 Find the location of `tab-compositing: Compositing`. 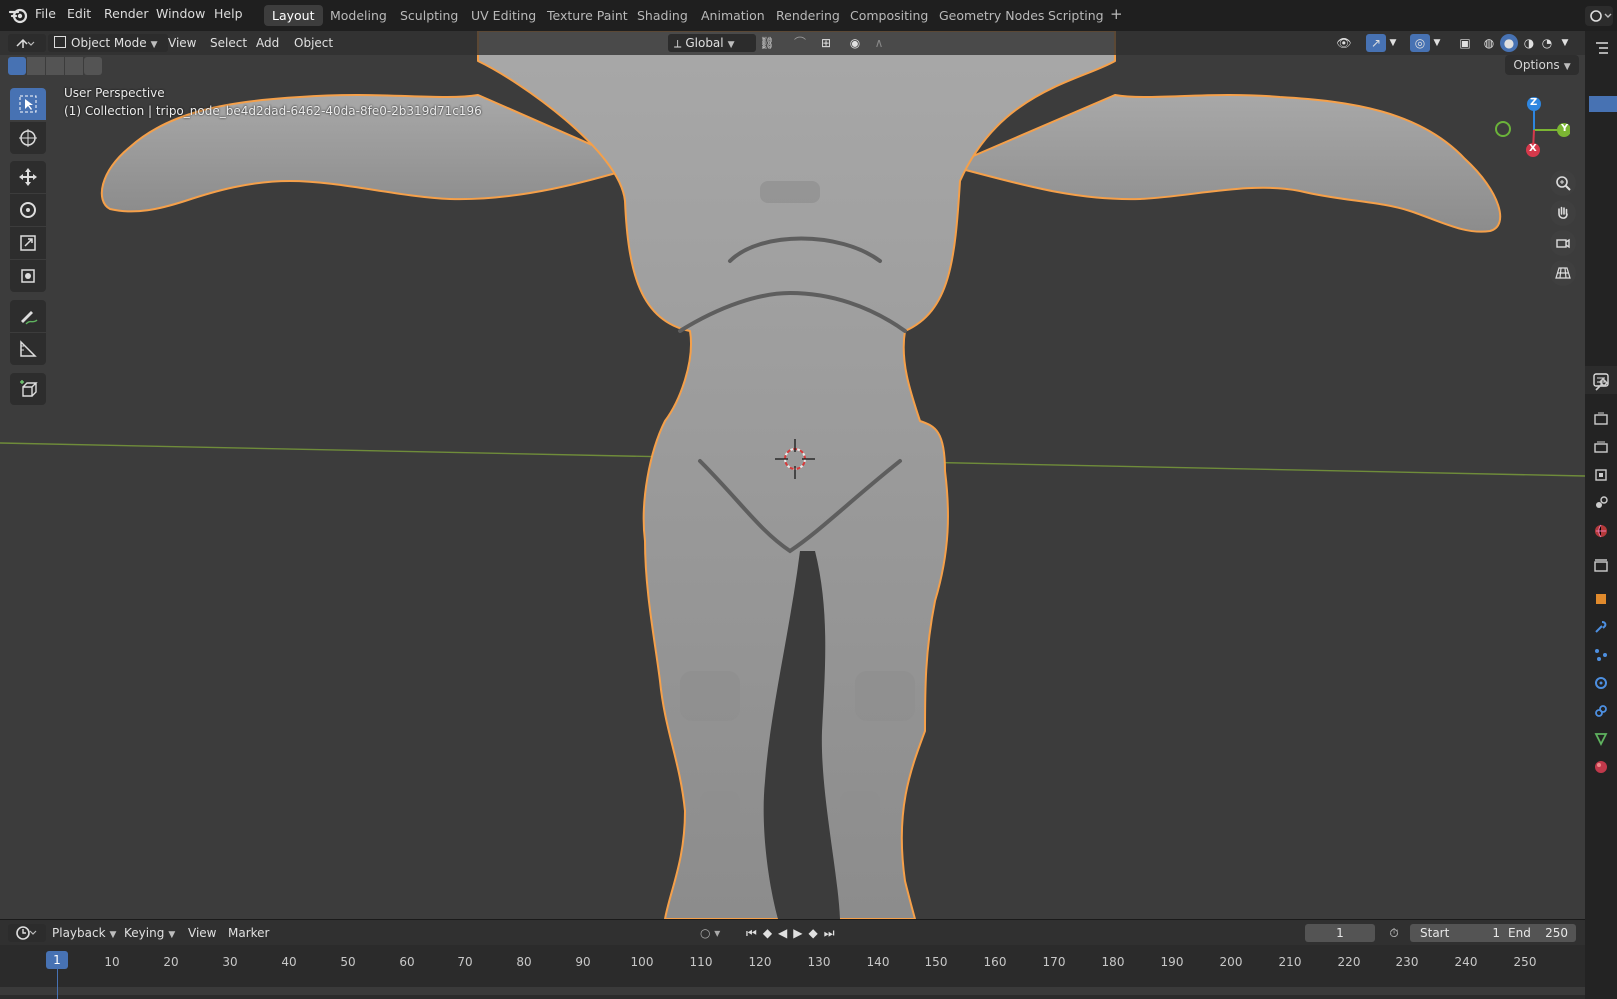

tab-compositing: Compositing is located at coordinates (889, 15).